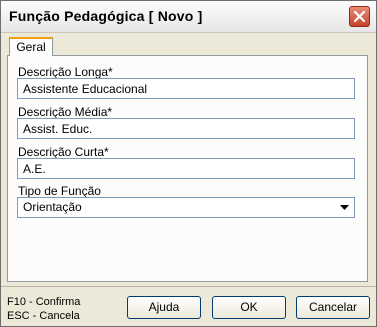 The height and width of the screenshot is (327, 377). Describe the element at coordinates (44, 302) in the screenshot. I see `hint-confirm: F10 - Confirma` at that location.